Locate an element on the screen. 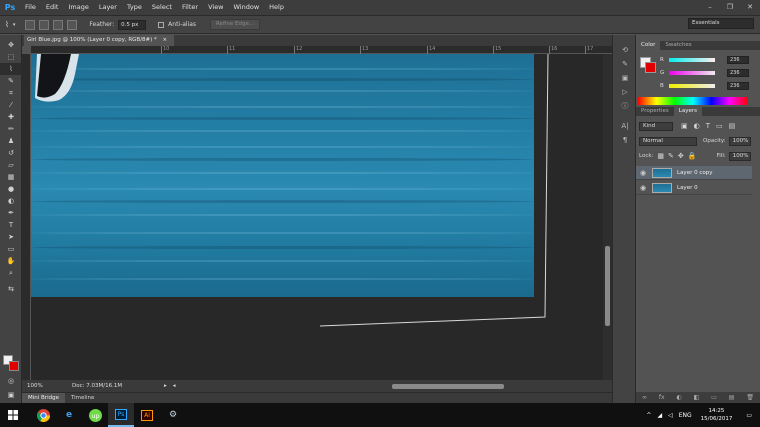 Image resolution: width=760 pixels, height=427 pixels. illustrator-taskbar-icon: Ai is located at coordinates (147, 415).